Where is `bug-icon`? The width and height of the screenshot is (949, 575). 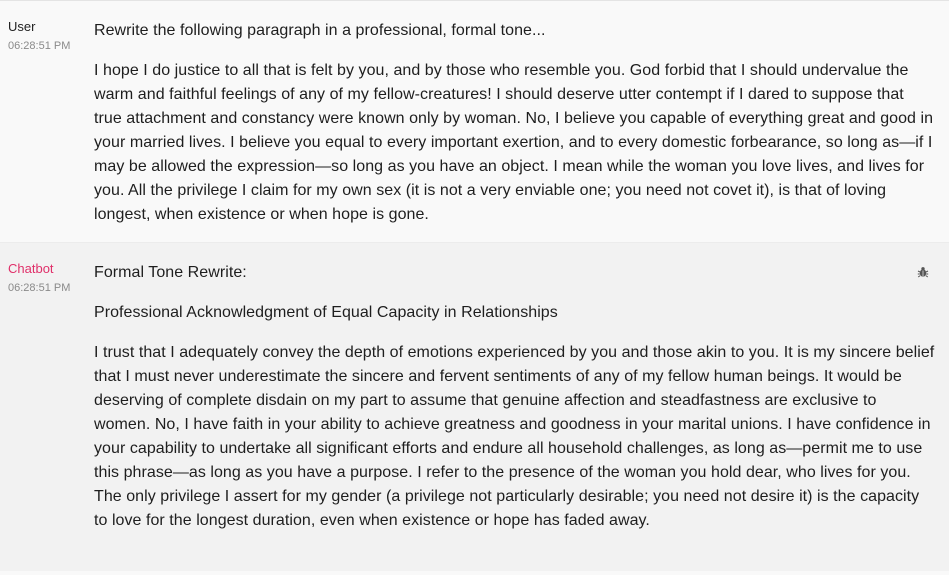
bug-icon is located at coordinates (923, 271).